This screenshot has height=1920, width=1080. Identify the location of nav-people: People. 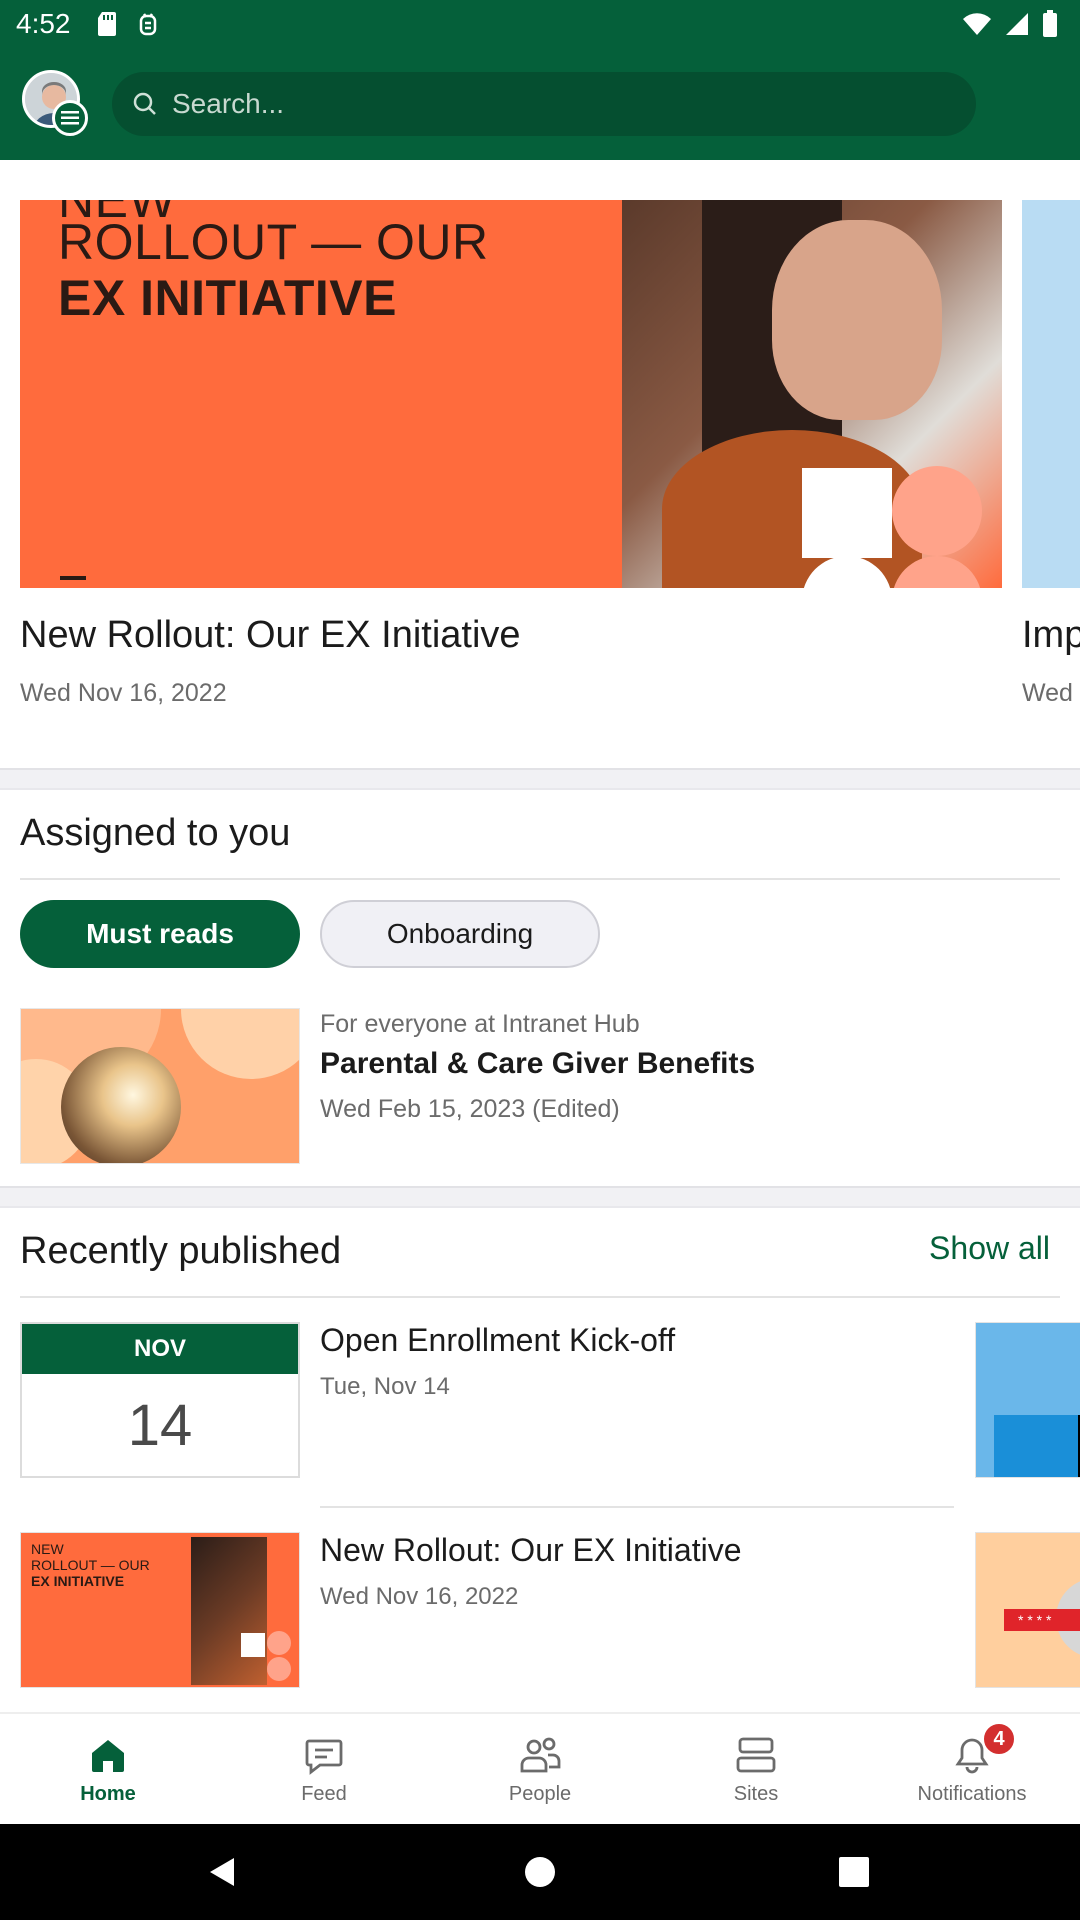
(540, 1770).